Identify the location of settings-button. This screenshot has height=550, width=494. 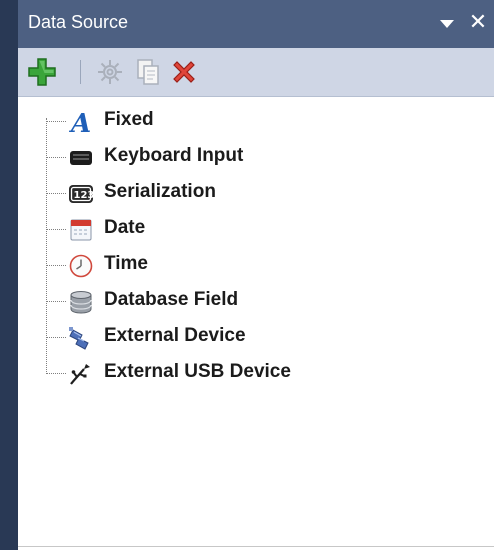
(110, 72).